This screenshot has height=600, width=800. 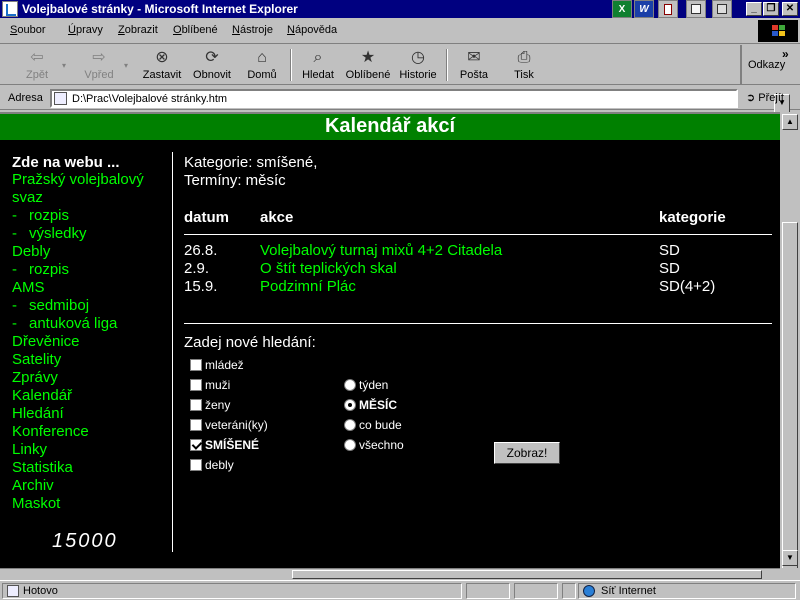 What do you see at coordinates (92, 468) in the screenshot?
I see `sidebar-item: Statistika` at bounding box center [92, 468].